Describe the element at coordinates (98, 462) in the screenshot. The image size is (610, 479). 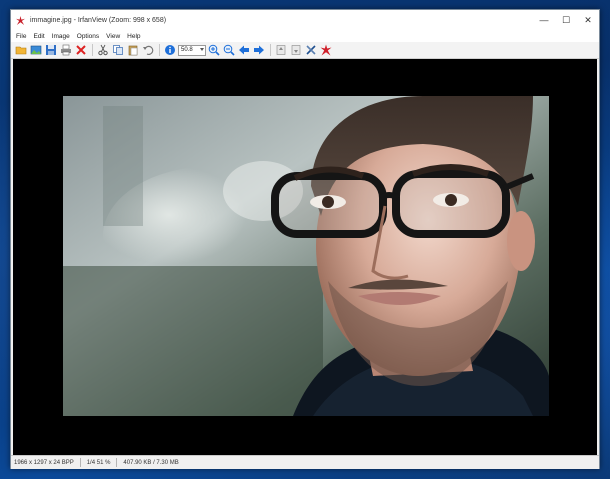
I see `status-page-zoom: 1/4 51 %` at that location.